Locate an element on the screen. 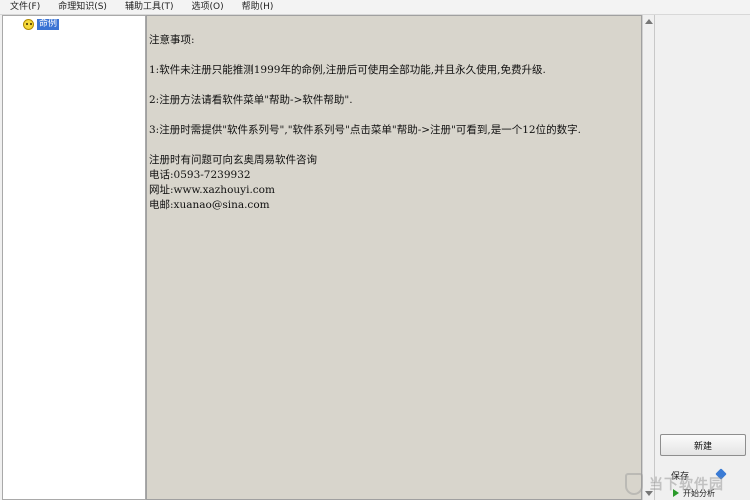 The image size is (750, 500). contact-phone: 电话:0593-7239932 is located at coordinates (200, 175).